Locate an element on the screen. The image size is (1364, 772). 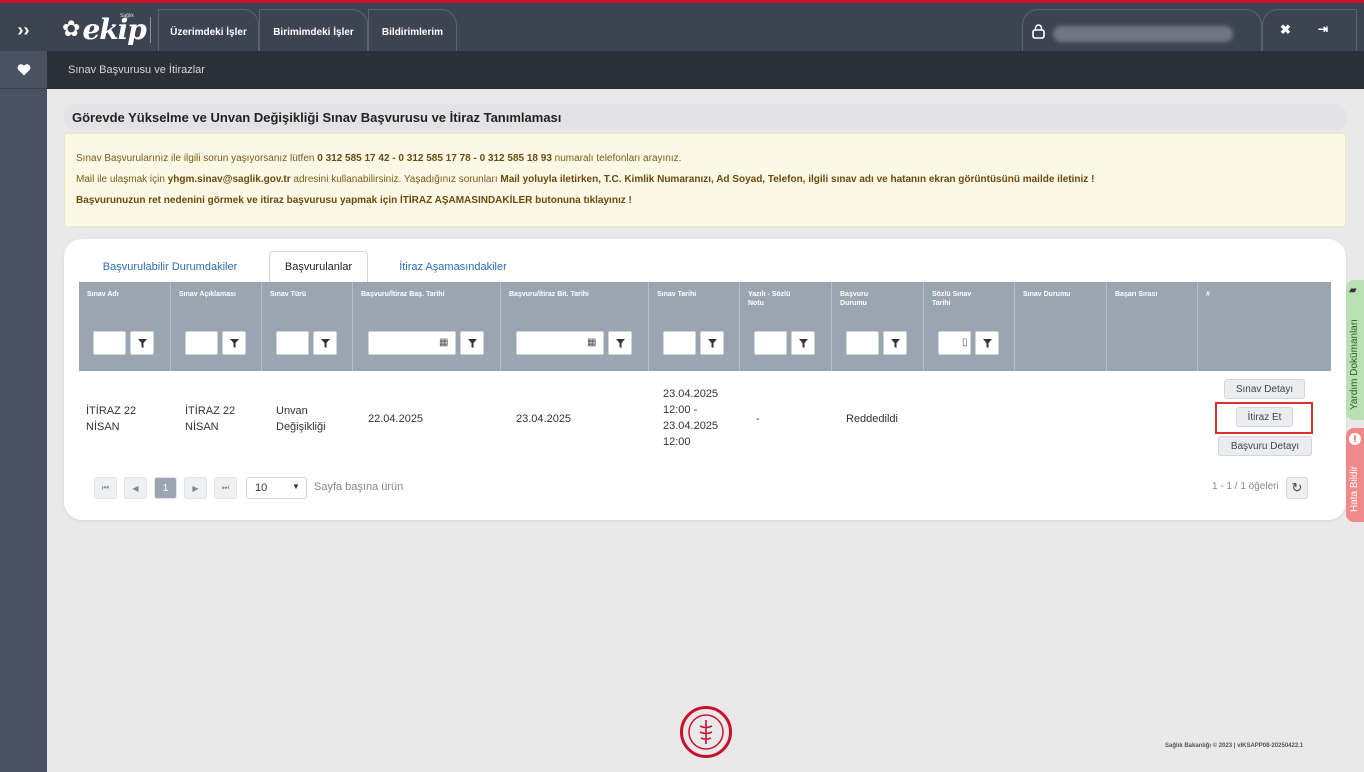
cell-not: - is located at coordinates (758, 419).